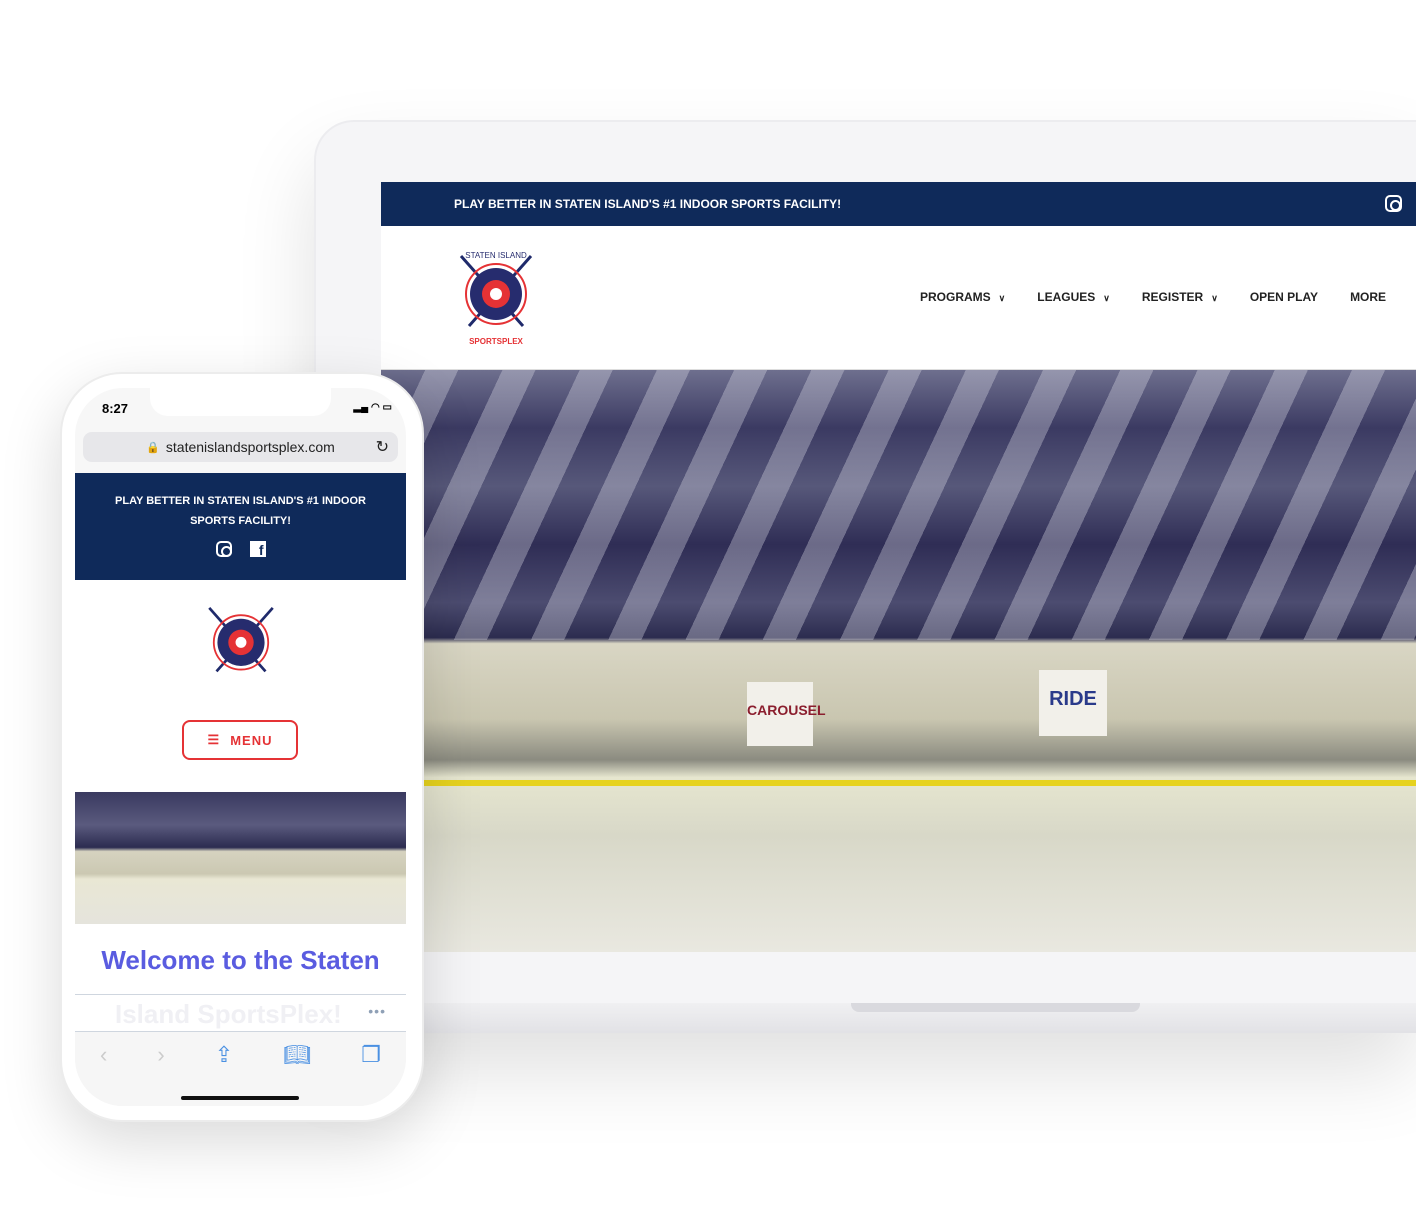  What do you see at coordinates (962, 297) in the screenshot?
I see `nav-programs: PROGRAMS ∨` at bounding box center [962, 297].